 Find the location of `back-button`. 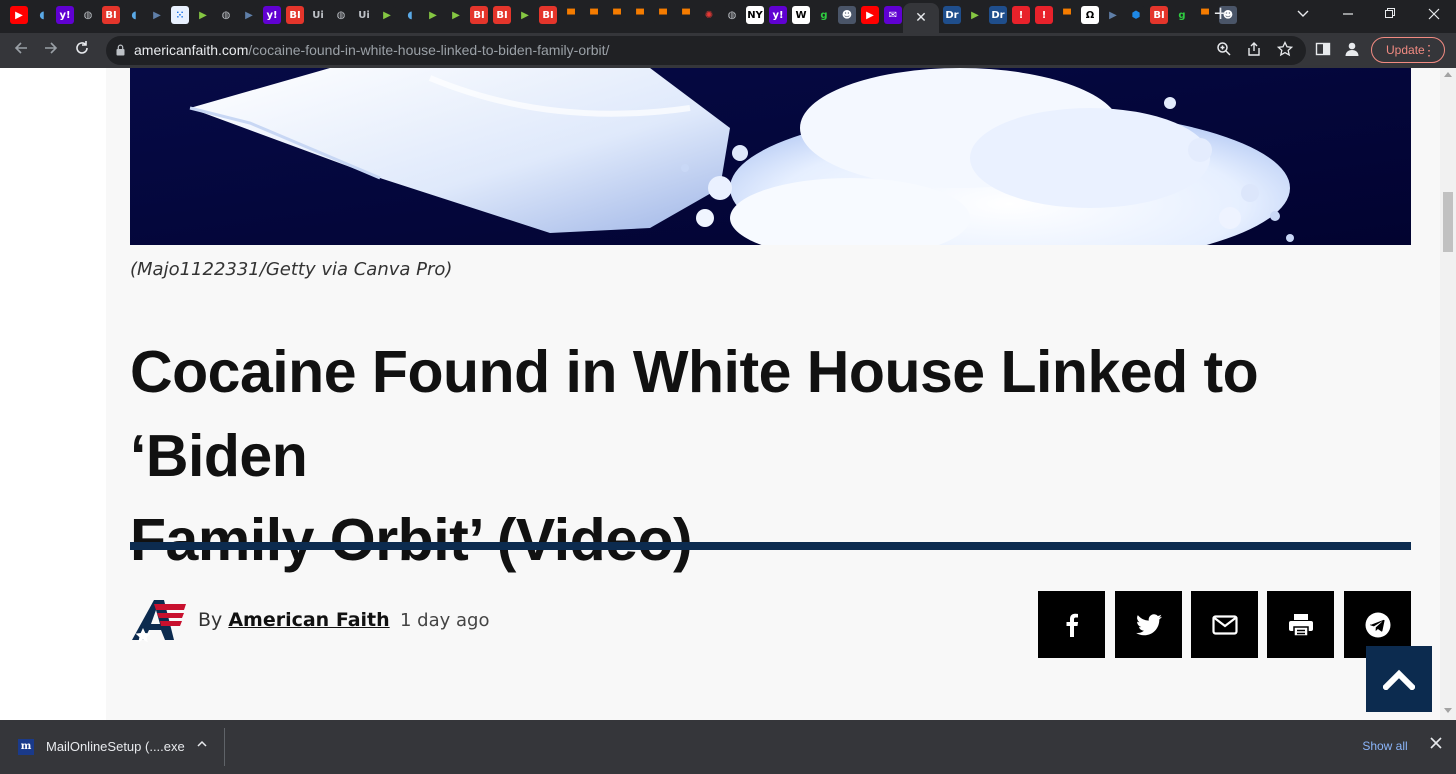

back-button is located at coordinates (21, 50).